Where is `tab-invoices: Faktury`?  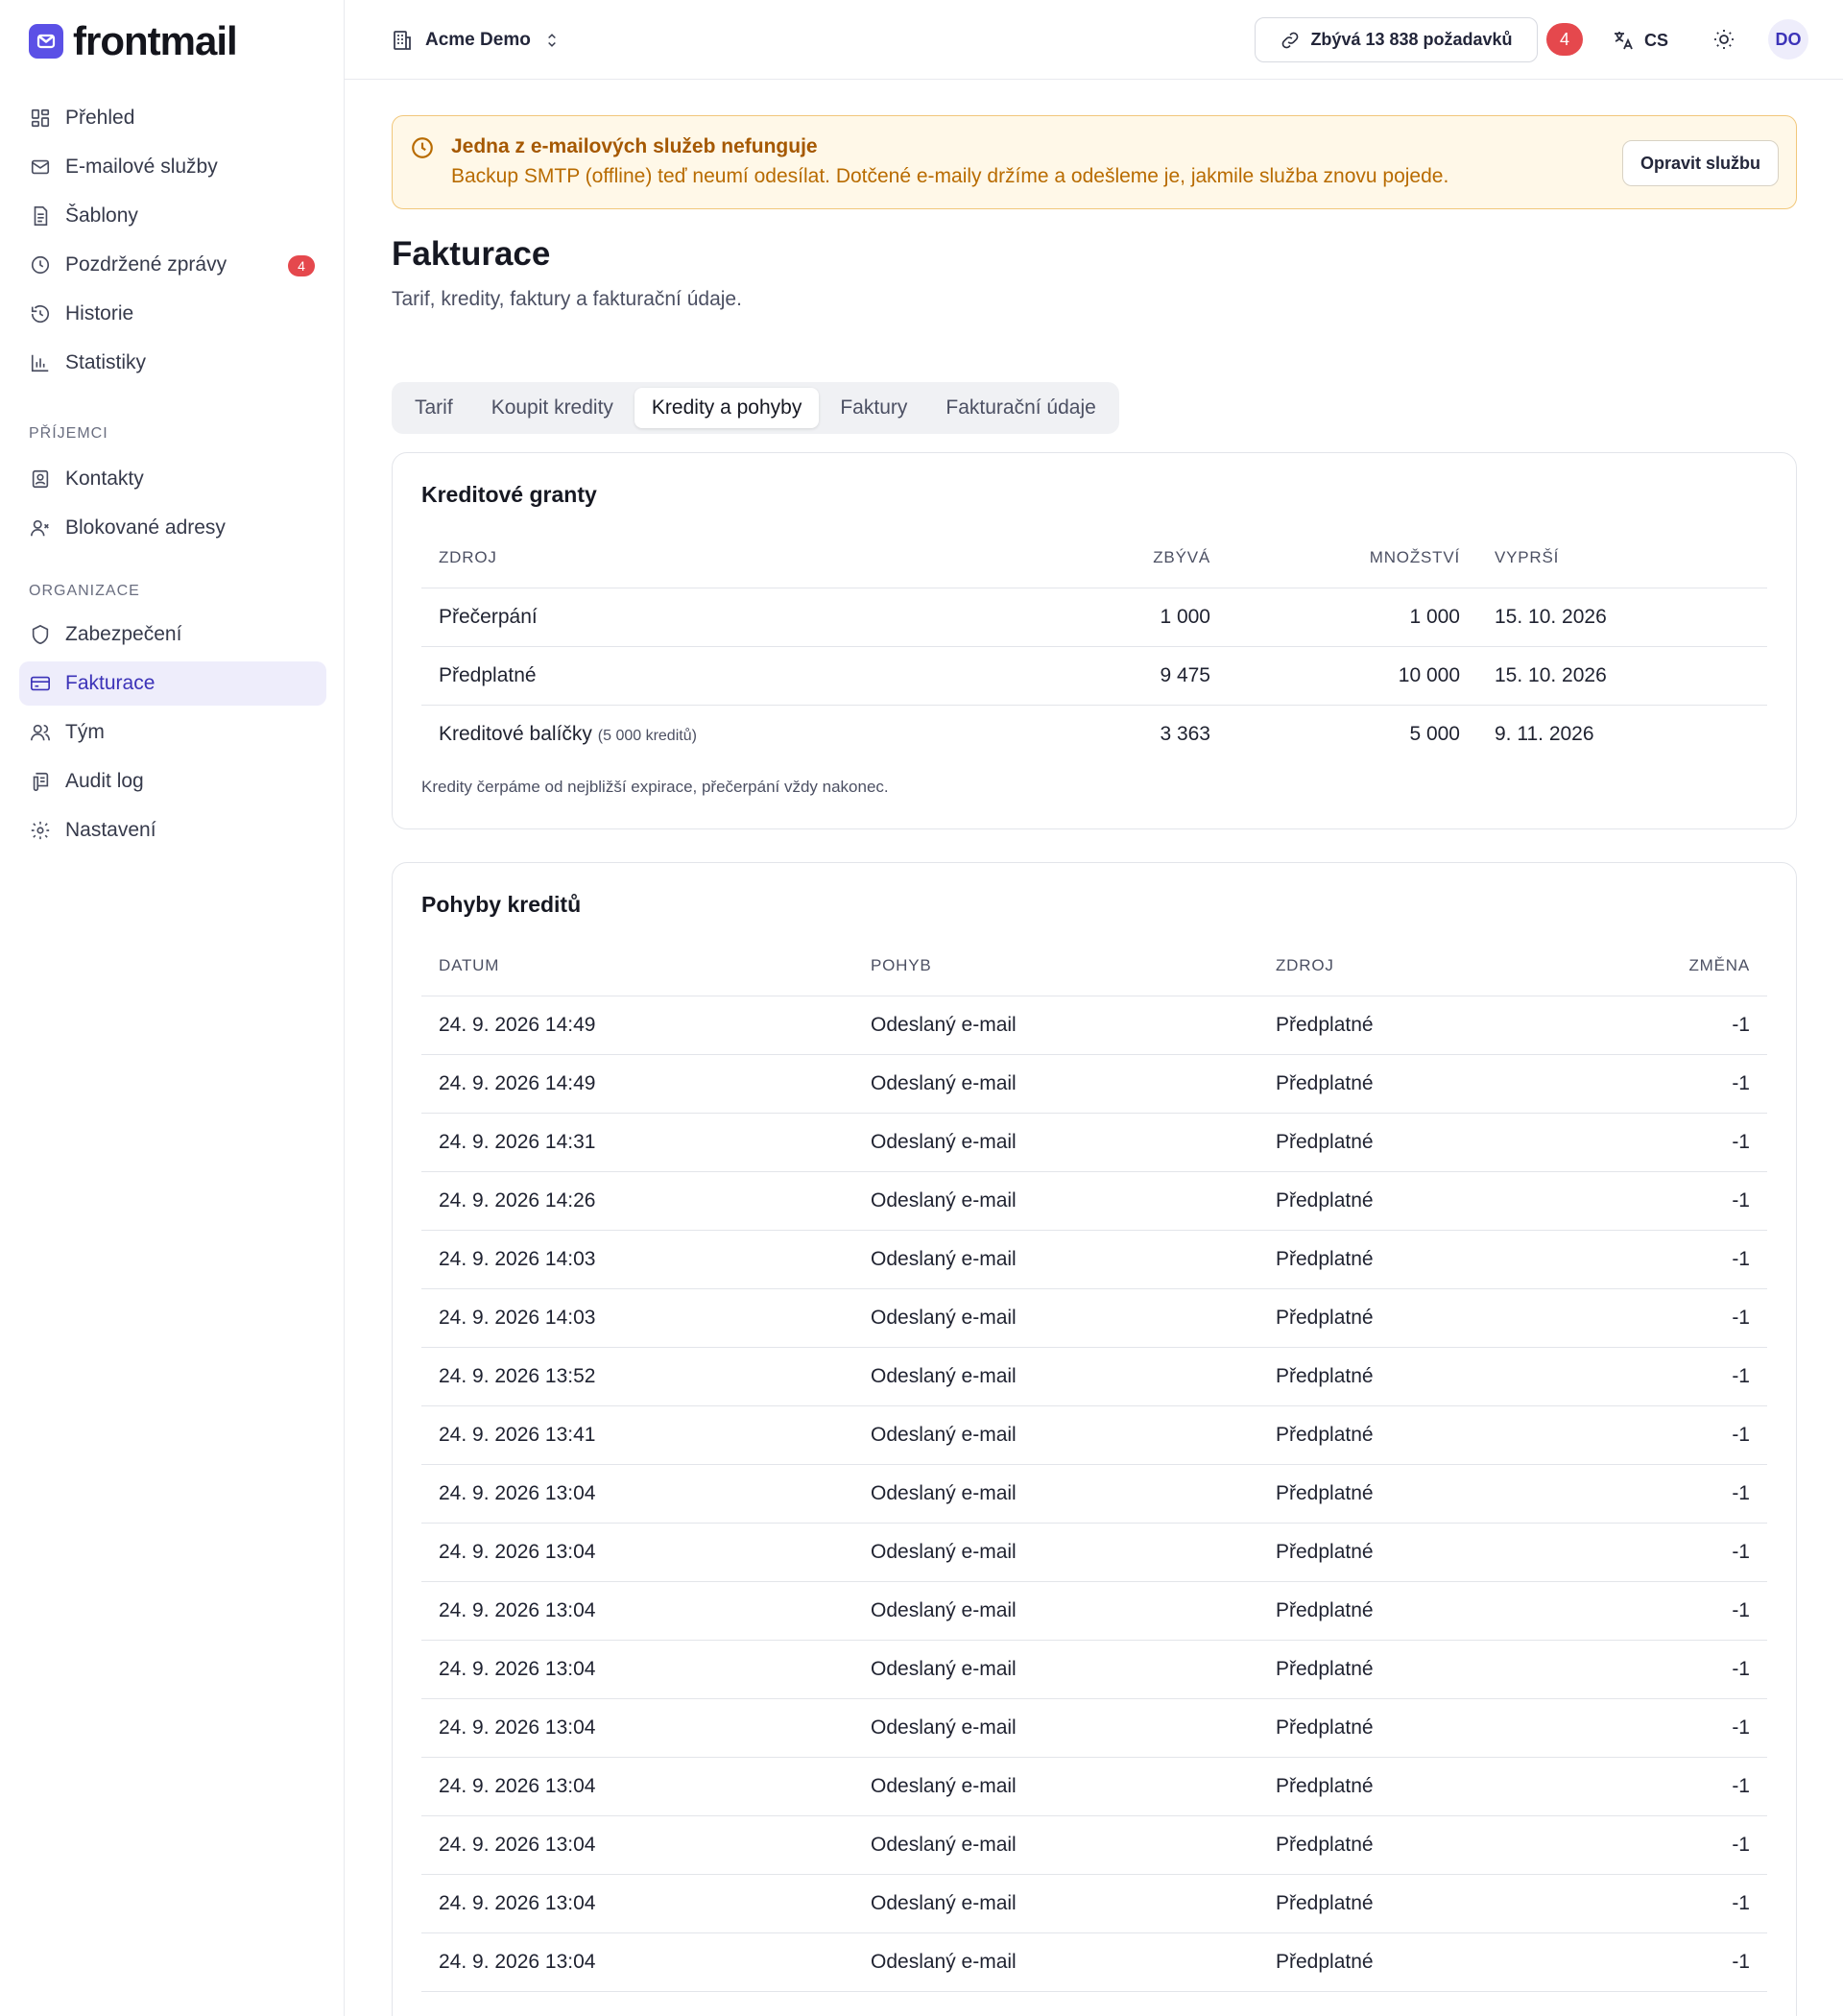 tab-invoices: Faktury is located at coordinates (873, 408).